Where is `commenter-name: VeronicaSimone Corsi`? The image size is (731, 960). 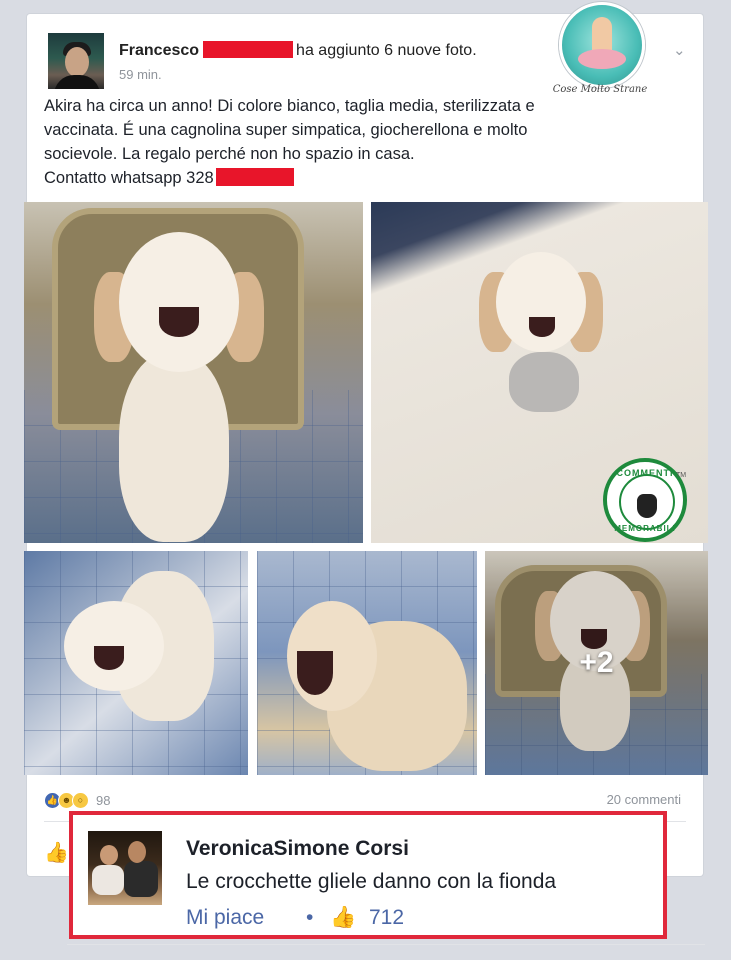
commenter-name: VeronicaSimone Corsi is located at coordinates (297, 849).